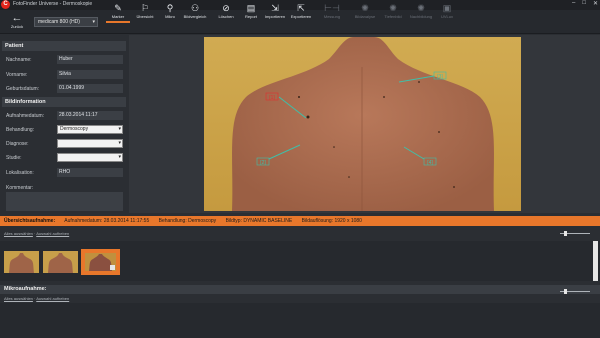  Describe the element at coordinates (90, 129) in the screenshot. I see `treatment-select: Dermoscopy ▾` at that location.